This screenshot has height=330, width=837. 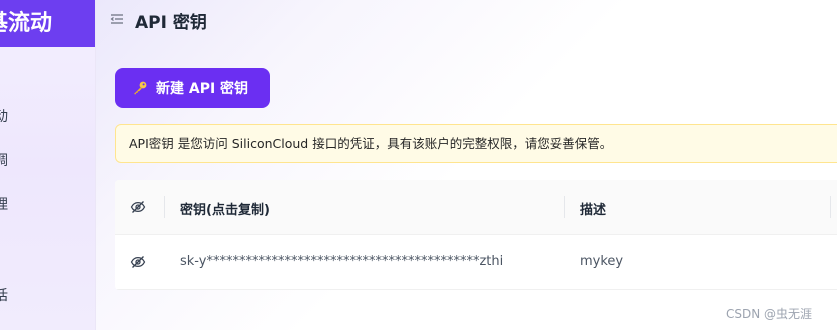 I want to click on api-key-description: mykey, so click(x=602, y=261).